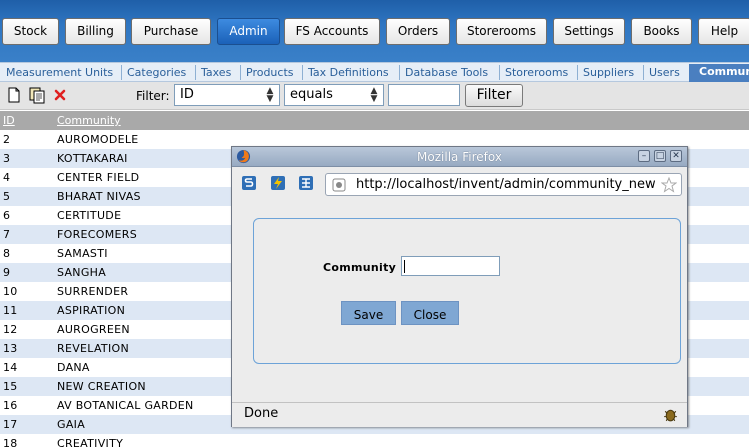 This screenshot has width=749, height=447. I want to click on cell-community: SURRENDER, so click(93, 291).